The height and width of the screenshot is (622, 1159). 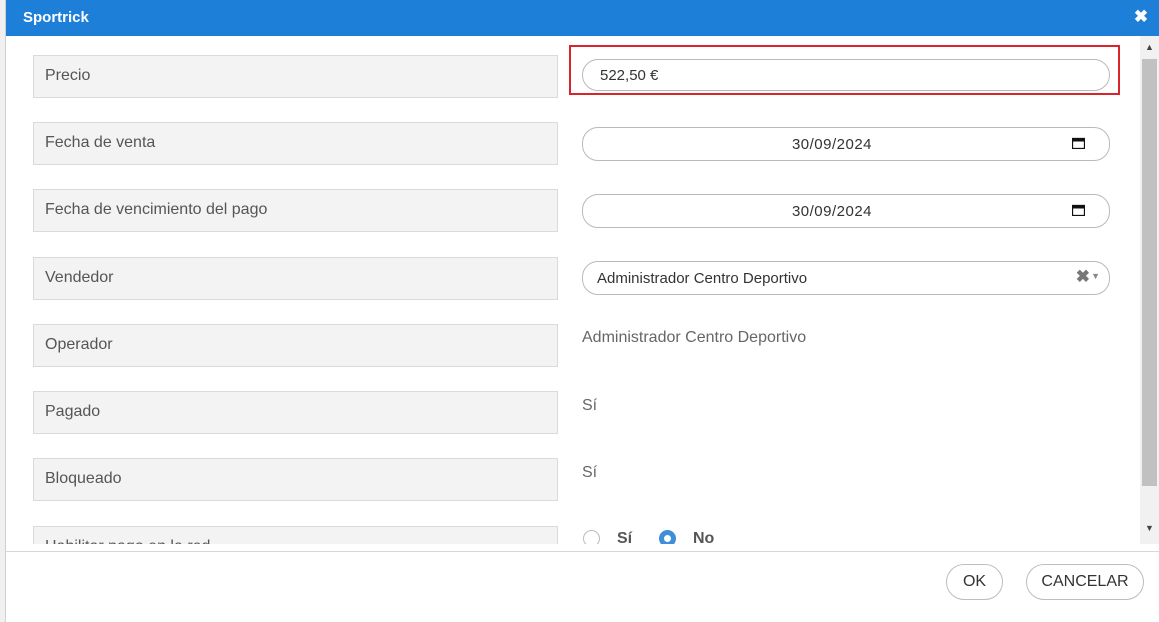 What do you see at coordinates (974, 582) in the screenshot?
I see `ok-button: OK` at bounding box center [974, 582].